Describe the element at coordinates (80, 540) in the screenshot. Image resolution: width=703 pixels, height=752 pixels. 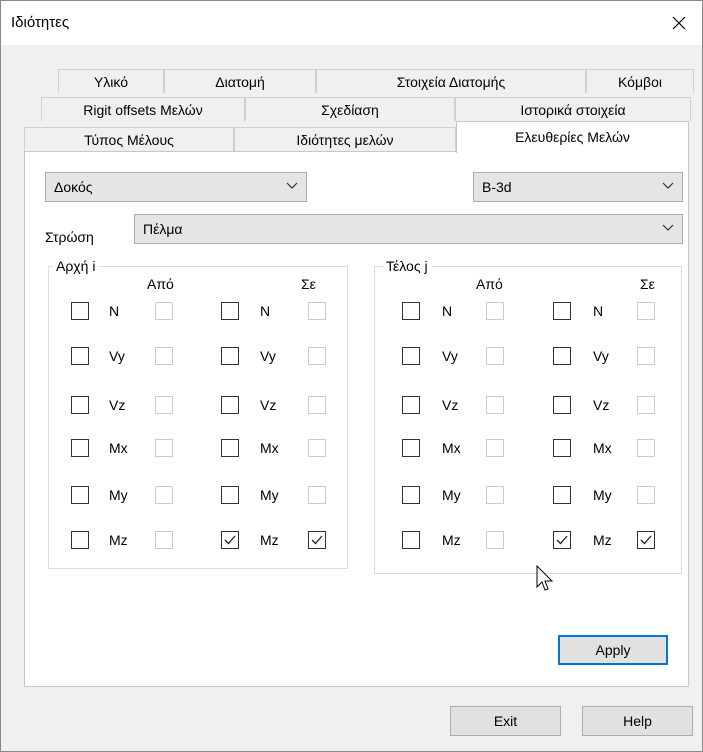
I see `start-group-from-checkbox-mz` at that location.